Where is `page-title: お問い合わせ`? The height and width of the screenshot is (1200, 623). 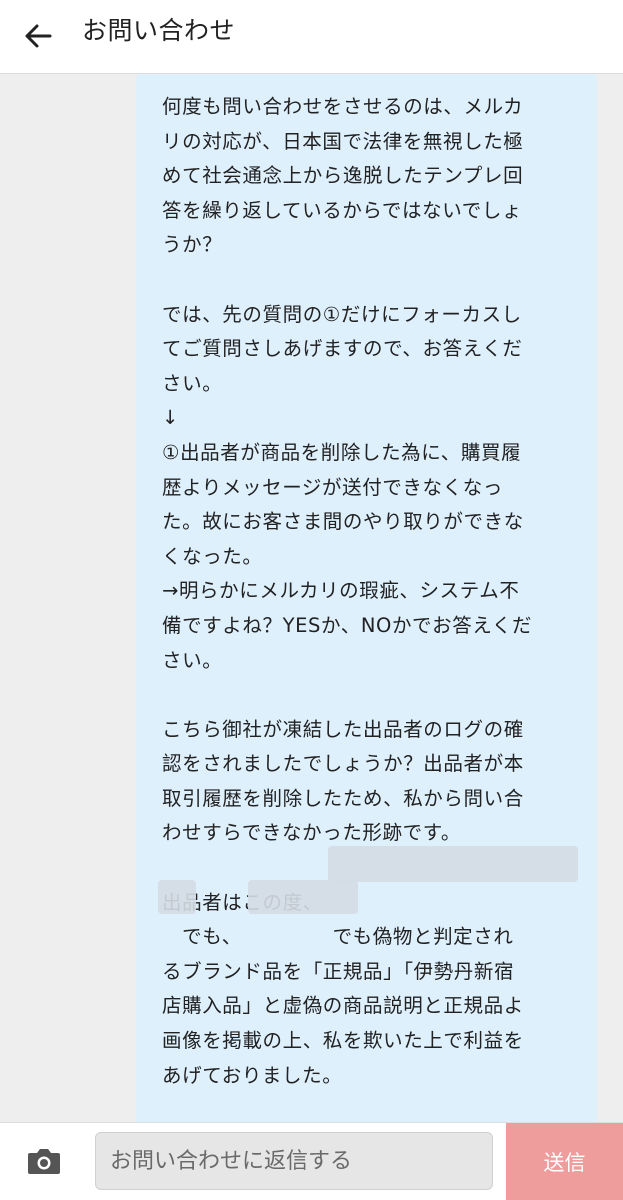
page-title: お問い合わせ is located at coordinates (159, 30).